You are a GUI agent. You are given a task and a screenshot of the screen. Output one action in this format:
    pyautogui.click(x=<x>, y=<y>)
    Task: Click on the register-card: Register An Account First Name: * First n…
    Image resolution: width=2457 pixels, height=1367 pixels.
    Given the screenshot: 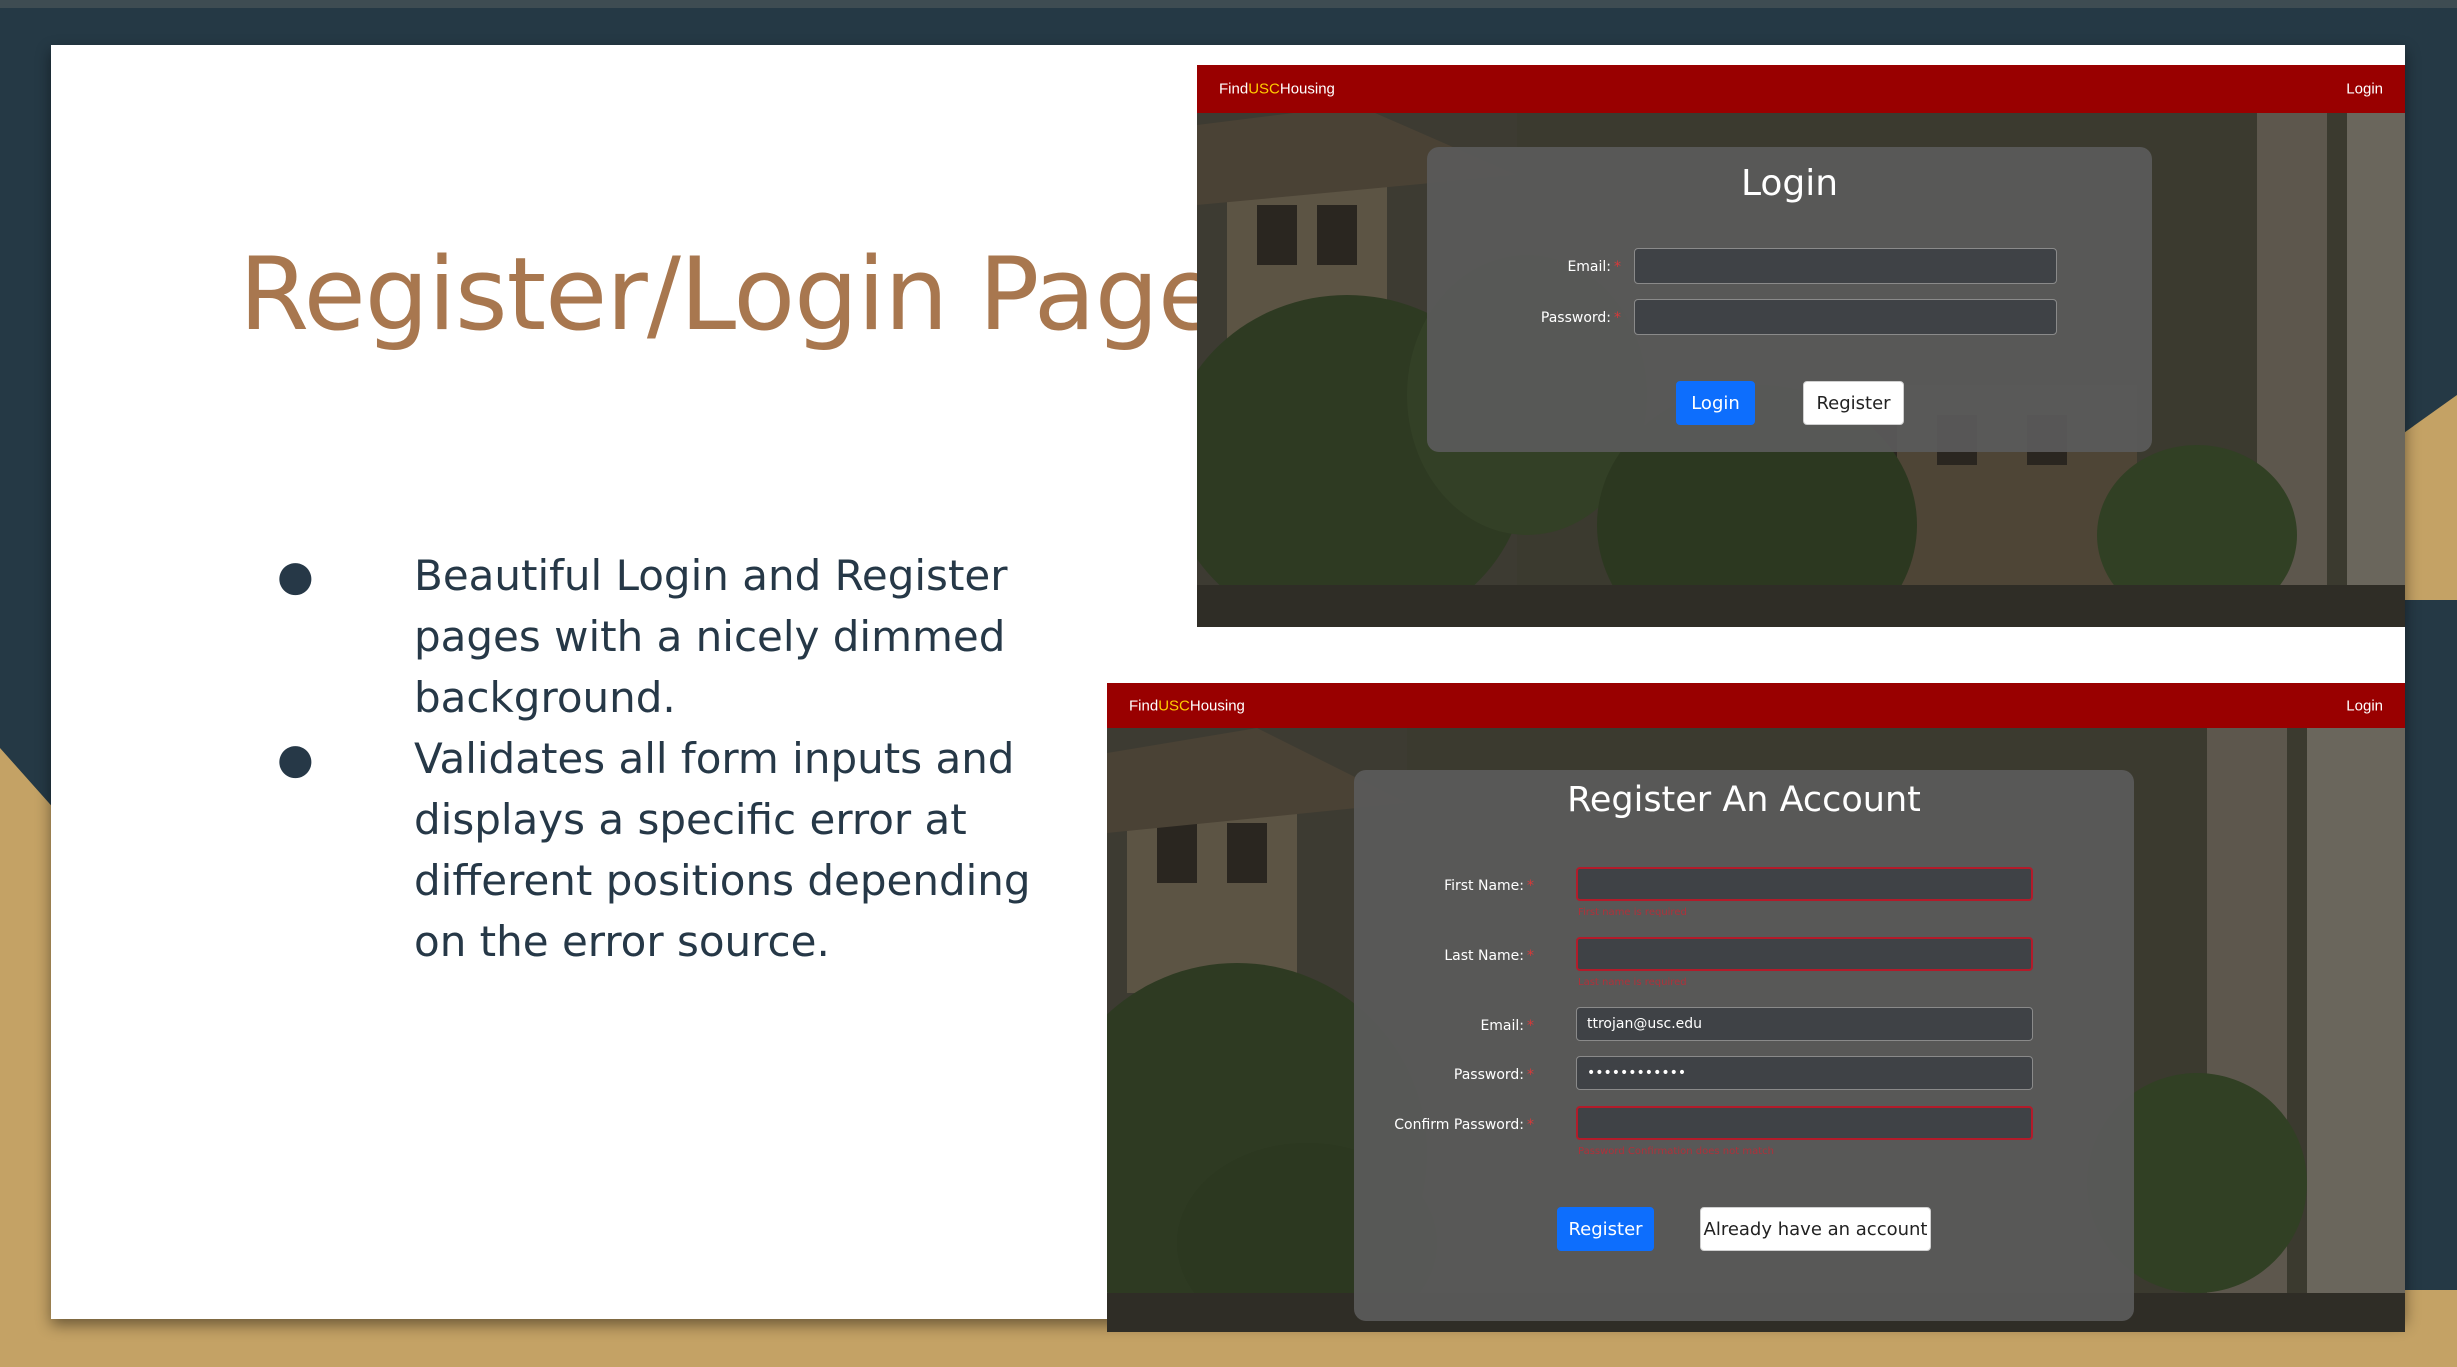 What is the action you would take?
    pyautogui.click(x=1744, y=1045)
    